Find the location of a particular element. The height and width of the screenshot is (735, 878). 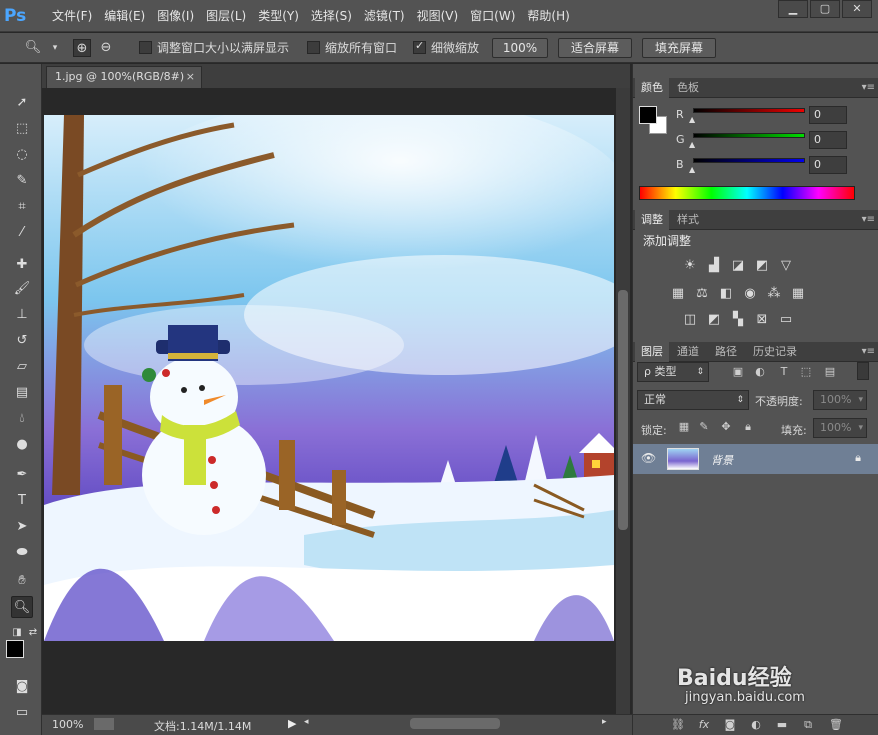

invert-icon: ◫ is located at coordinates (690, 320).